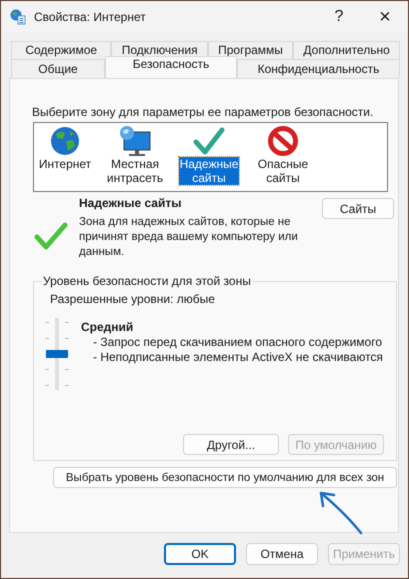 This screenshot has width=409, height=579. Describe the element at coordinates (65, 141) in the screenshot. I see `globe-icon` at that location.